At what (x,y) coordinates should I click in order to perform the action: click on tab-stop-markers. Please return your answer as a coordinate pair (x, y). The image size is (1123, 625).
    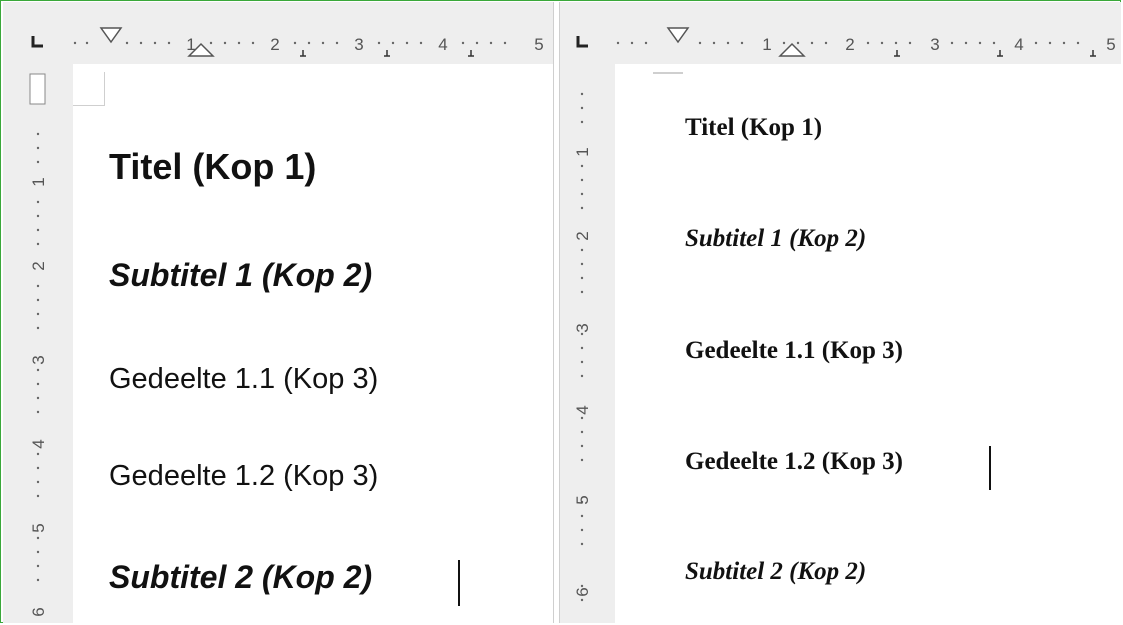
    Looking at the image, I should click on (995, 53).